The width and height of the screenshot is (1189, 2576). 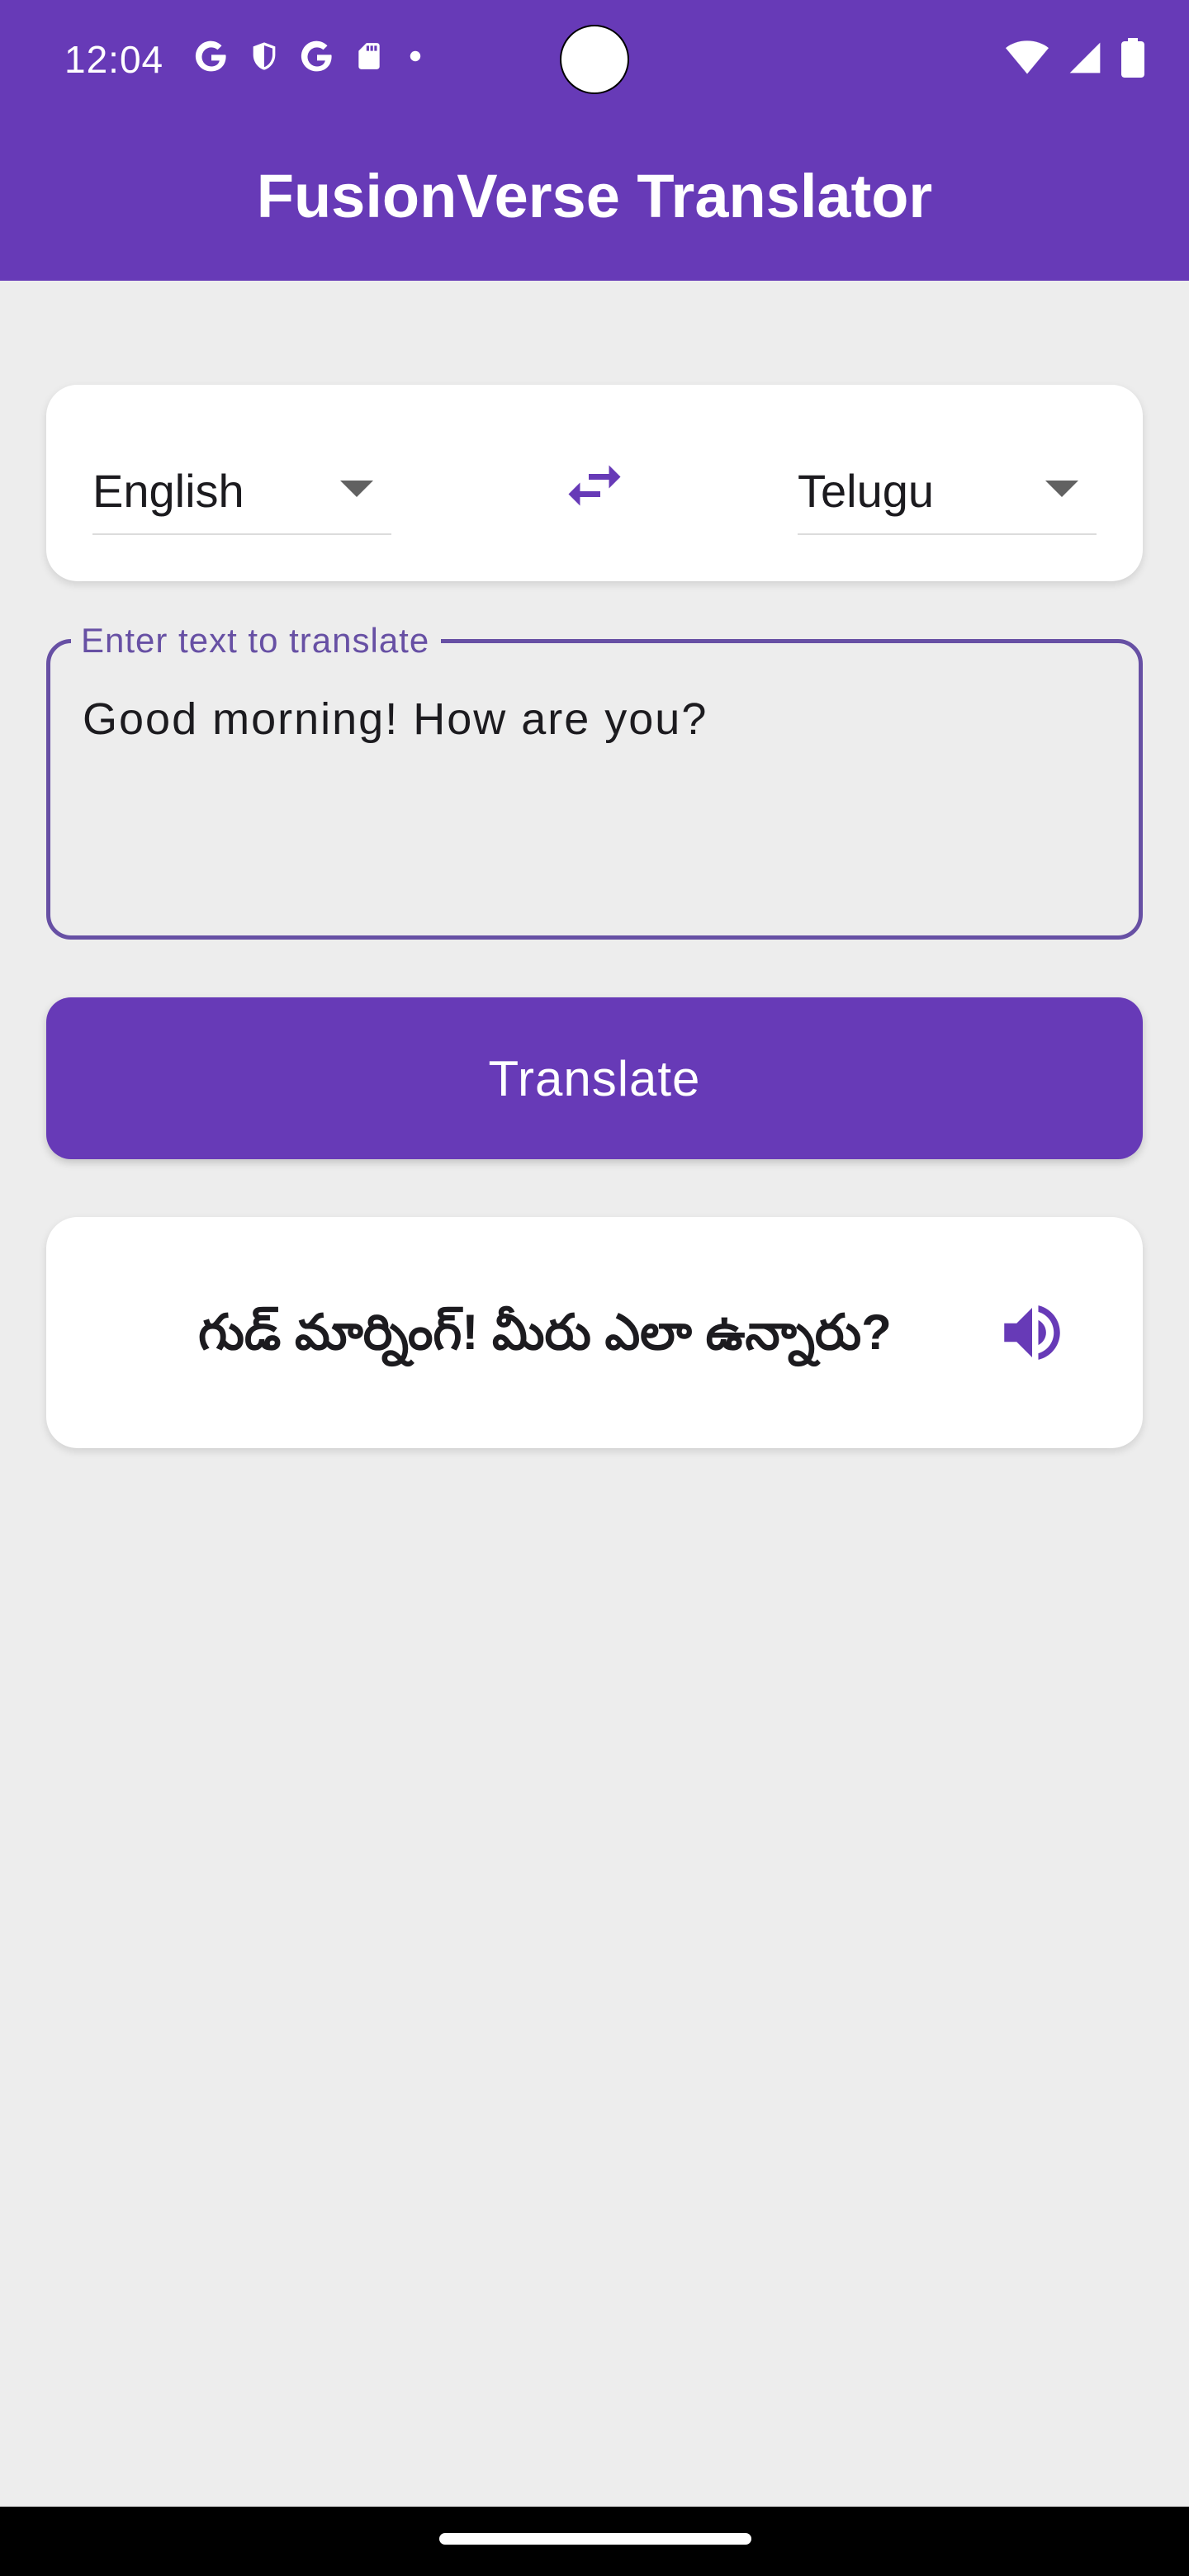 What do you see at coordinates (1027, 57) in the screenshot?
I see `wifi-icon` at bounding box center [1027, 57].